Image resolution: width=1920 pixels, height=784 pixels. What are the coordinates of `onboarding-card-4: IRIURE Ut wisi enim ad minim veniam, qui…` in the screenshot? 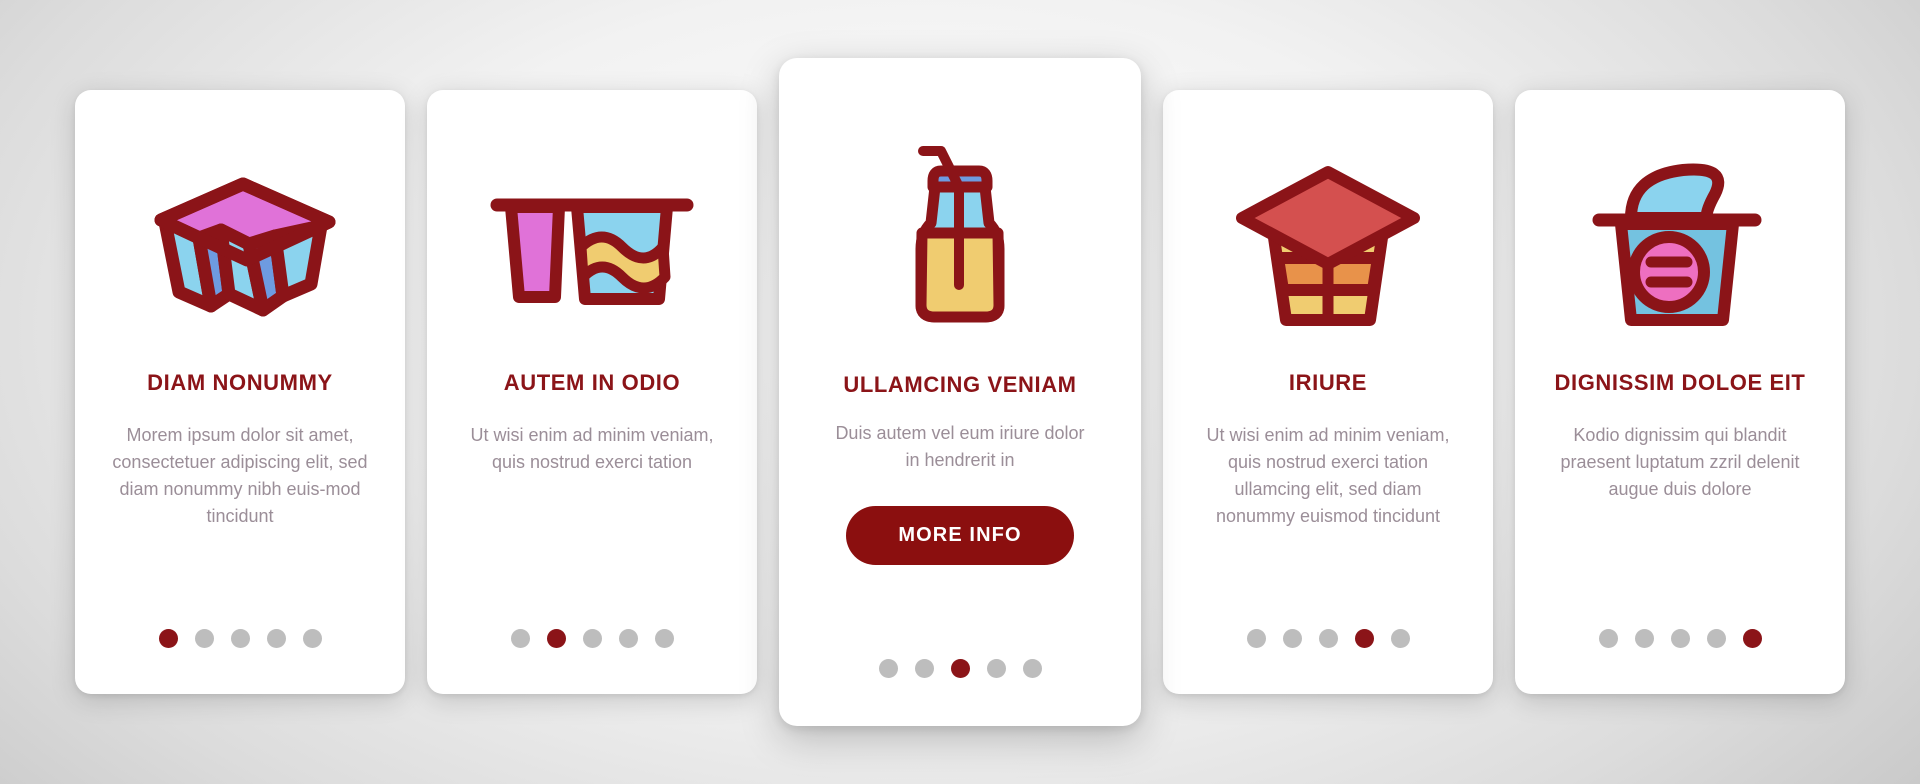 It's located at (1328, 392).